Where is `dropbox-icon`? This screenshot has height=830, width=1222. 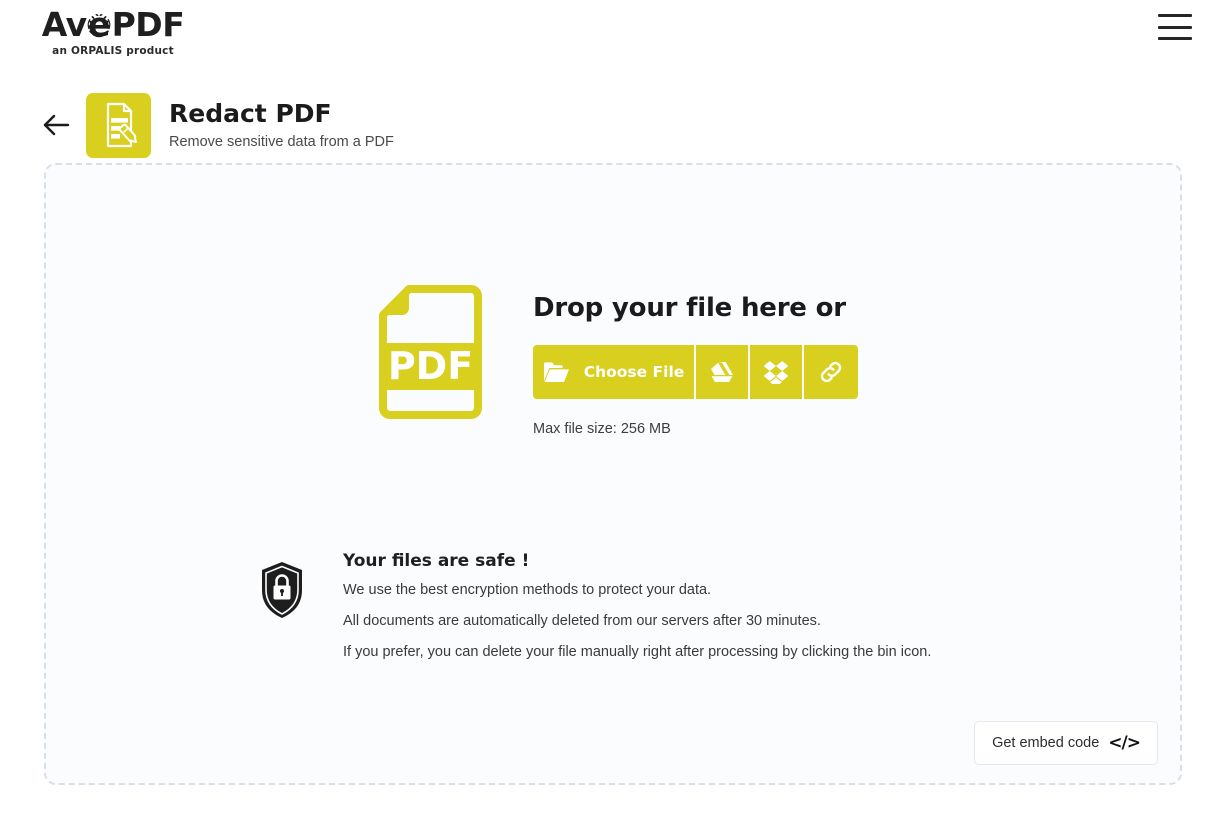
dropbox-icon is located at coordinates (776, 372).